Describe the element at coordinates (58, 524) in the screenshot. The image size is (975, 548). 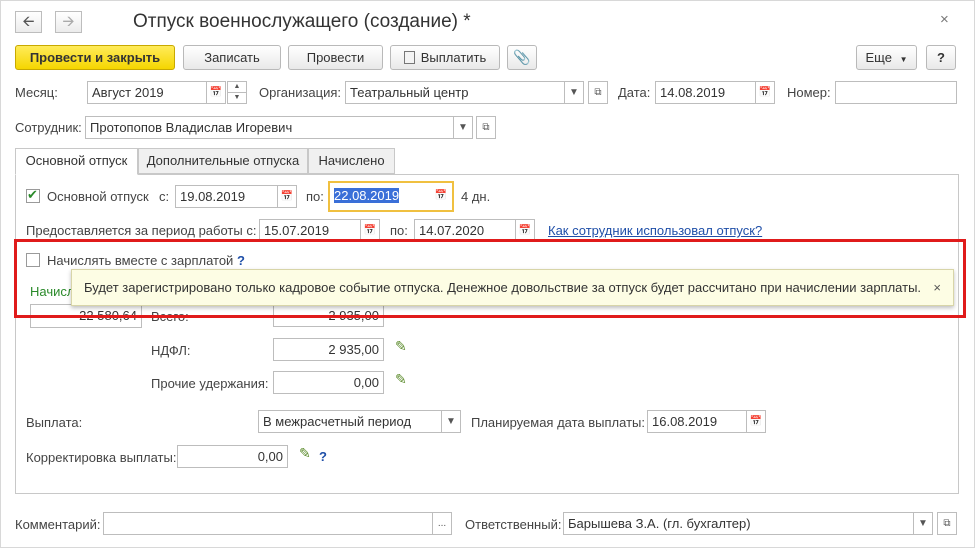
I see `comment-label: Комментарий:` at that location.